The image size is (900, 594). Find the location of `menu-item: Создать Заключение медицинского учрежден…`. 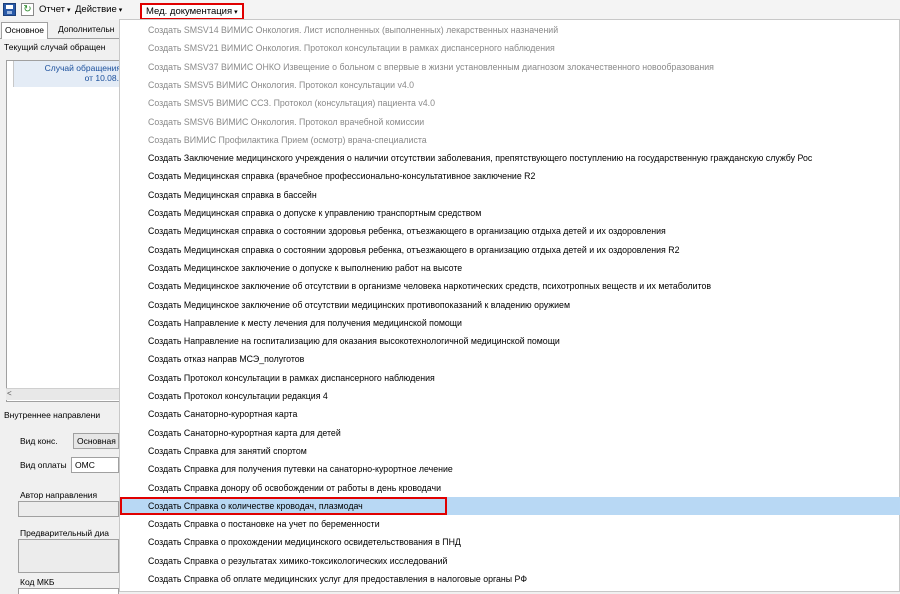

menu-item: Создать Заключение медицинского учрежден… is located at coordinates (480, 158).